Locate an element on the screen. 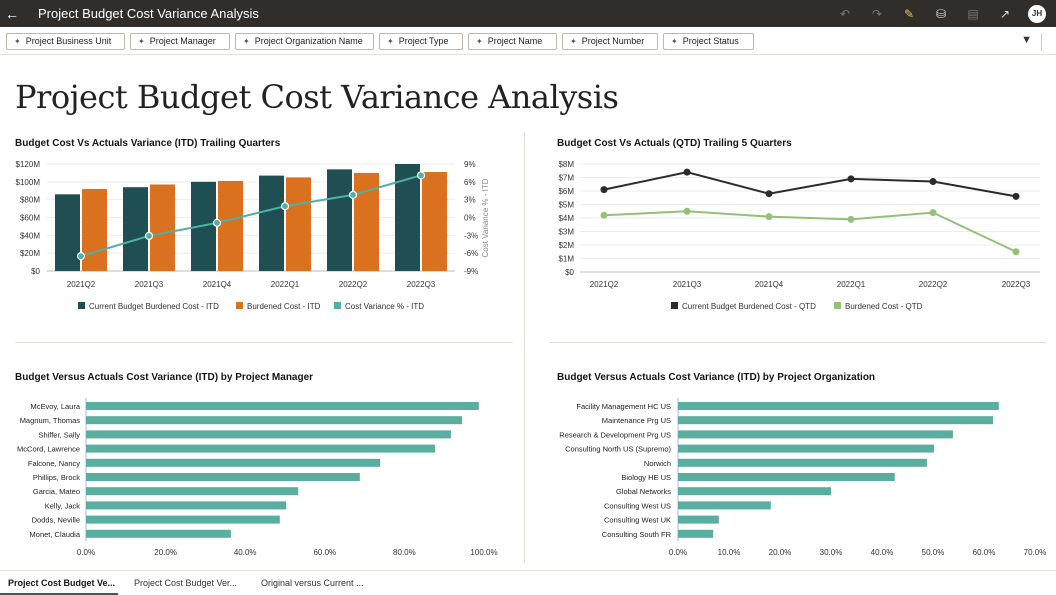 Image resolution: width=1056 pixels, height=595 pixels. category-label: Consulting South FR is located at coordinates (637, 534).